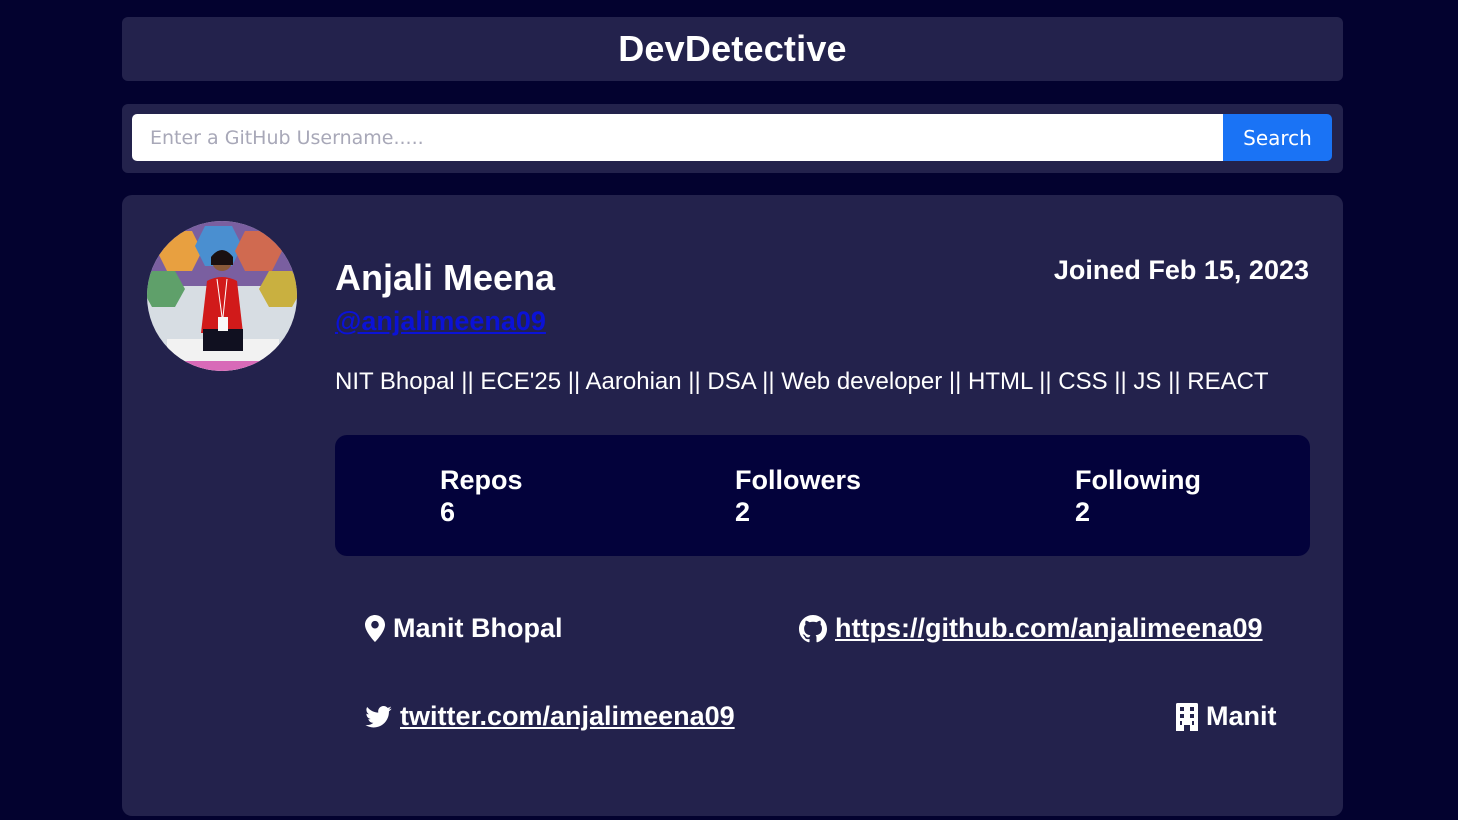 Image resolution: width=1458 pixels, height=820 pixels. What do you see at coordinates (1277, 137) in the screenshot?
I see `search-button: Search` at bounding box center [1277, 137].